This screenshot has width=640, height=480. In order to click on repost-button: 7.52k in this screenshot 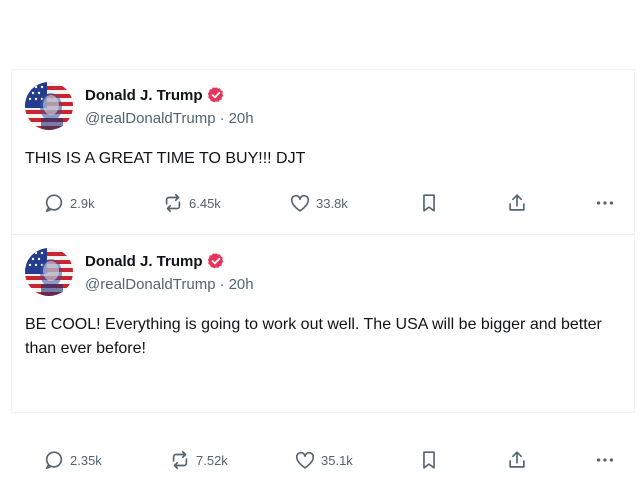, I will do `click(198, 460)`.